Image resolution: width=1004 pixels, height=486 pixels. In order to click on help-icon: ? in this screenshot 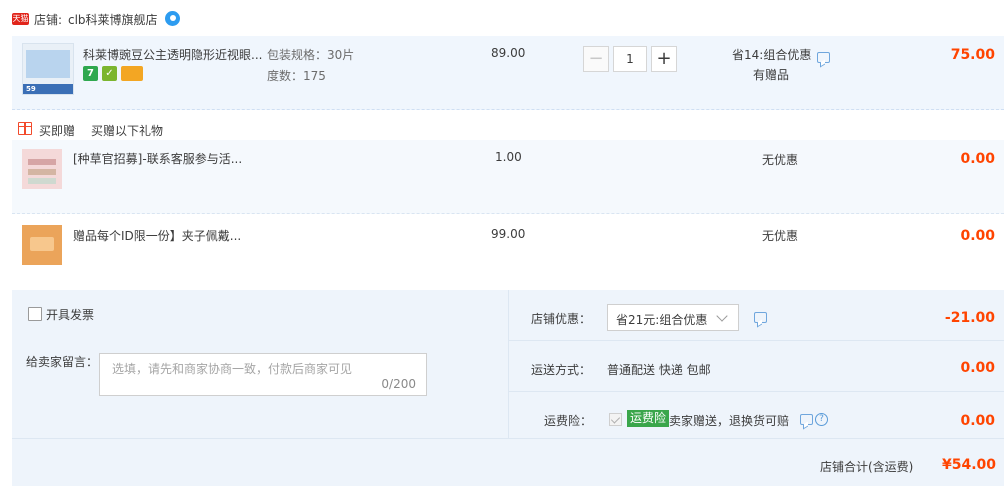, I will do `click(821, 419)`.